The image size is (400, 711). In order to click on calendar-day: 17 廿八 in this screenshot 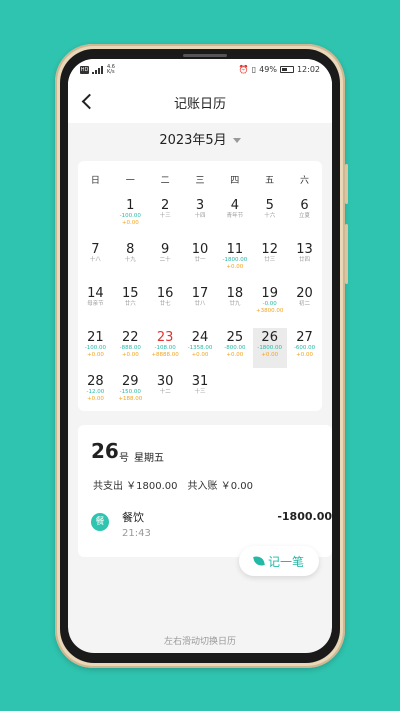, I will do `click(200, 304)`.